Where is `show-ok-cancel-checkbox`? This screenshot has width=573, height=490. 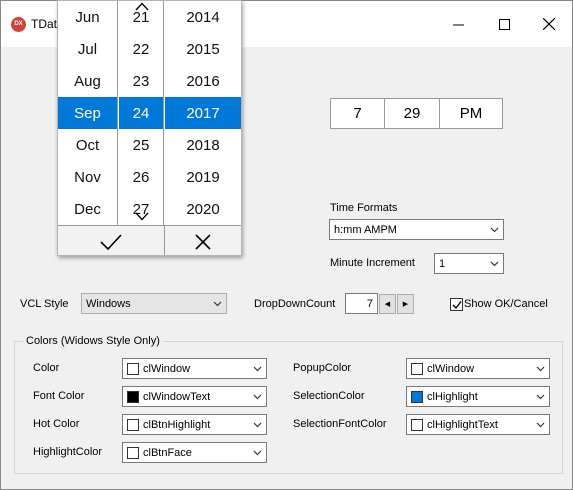
show-ok-cancel-checkbox is located at coordinates (456, 304).